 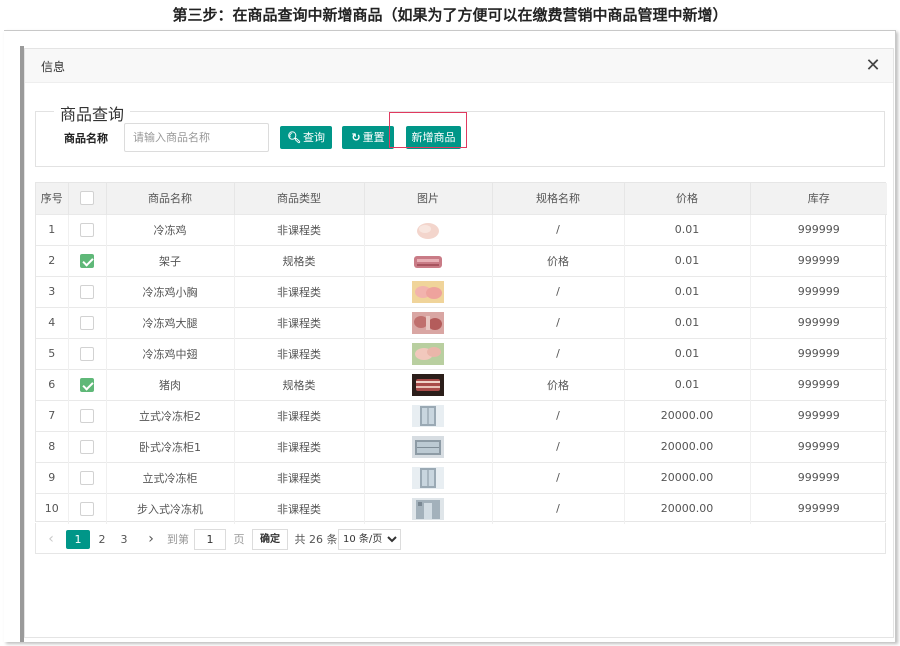 What do you see at coordinates (86, 138) in the screenshot?
I see `product-name-label: 商品名称` at bounding box center [86, 138].